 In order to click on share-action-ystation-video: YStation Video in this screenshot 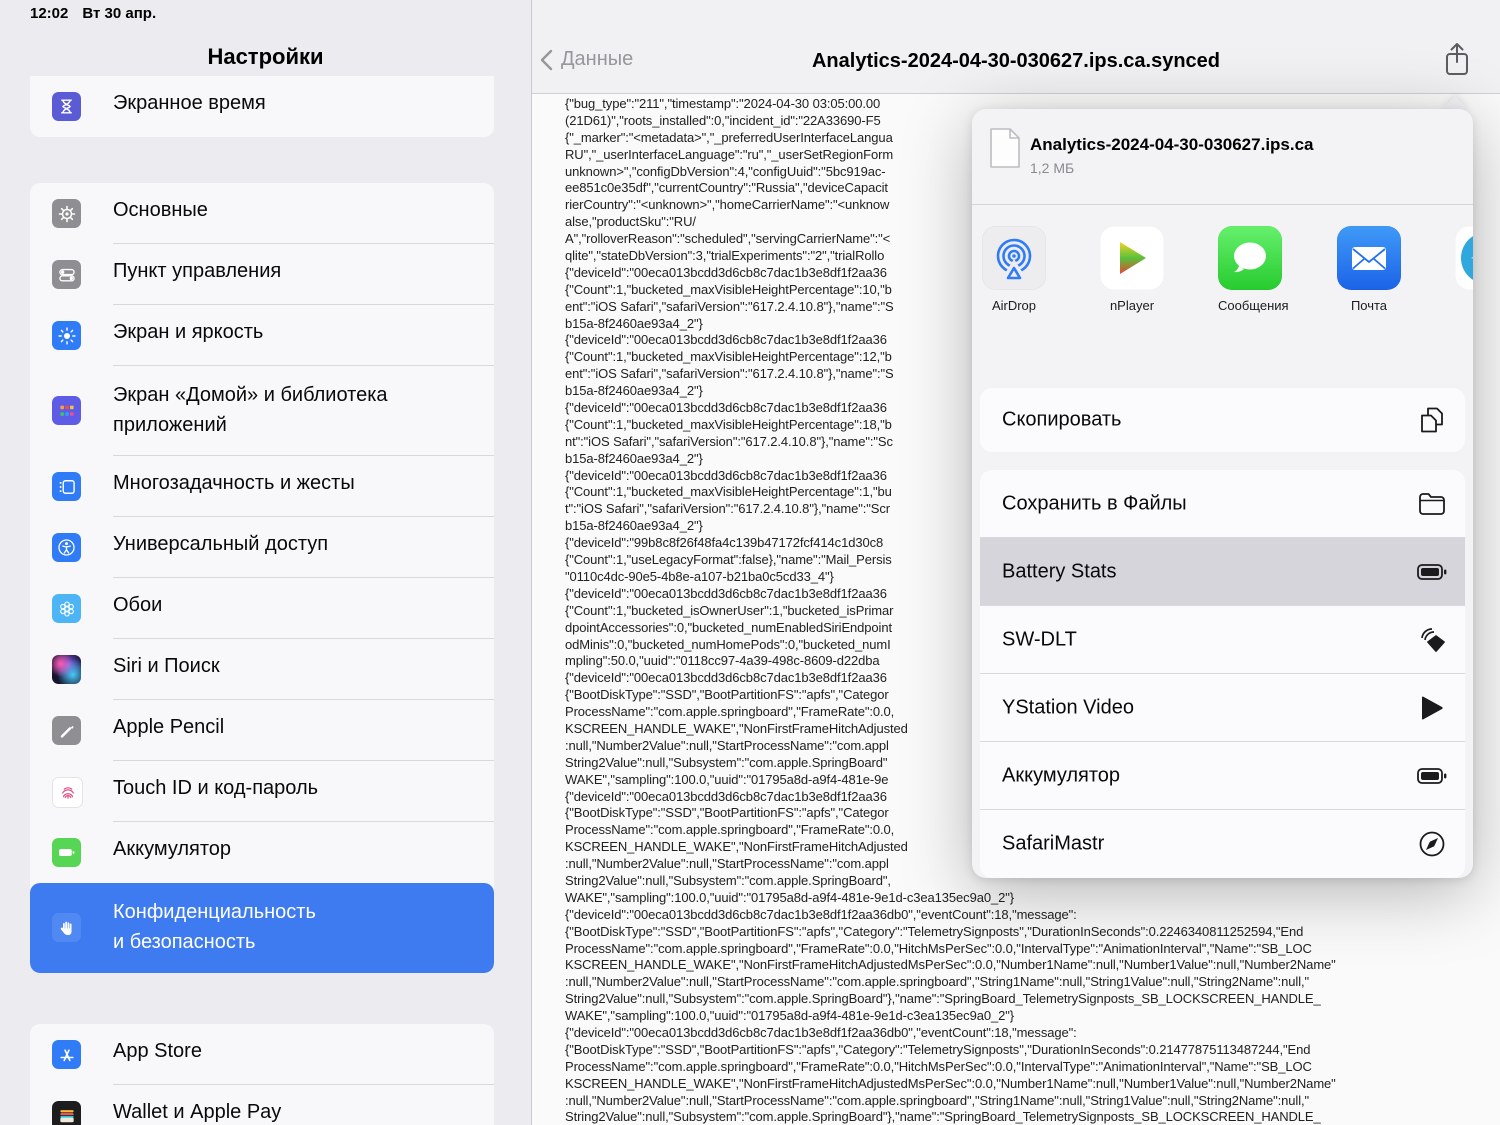, I will do `click(1222, 708)`.